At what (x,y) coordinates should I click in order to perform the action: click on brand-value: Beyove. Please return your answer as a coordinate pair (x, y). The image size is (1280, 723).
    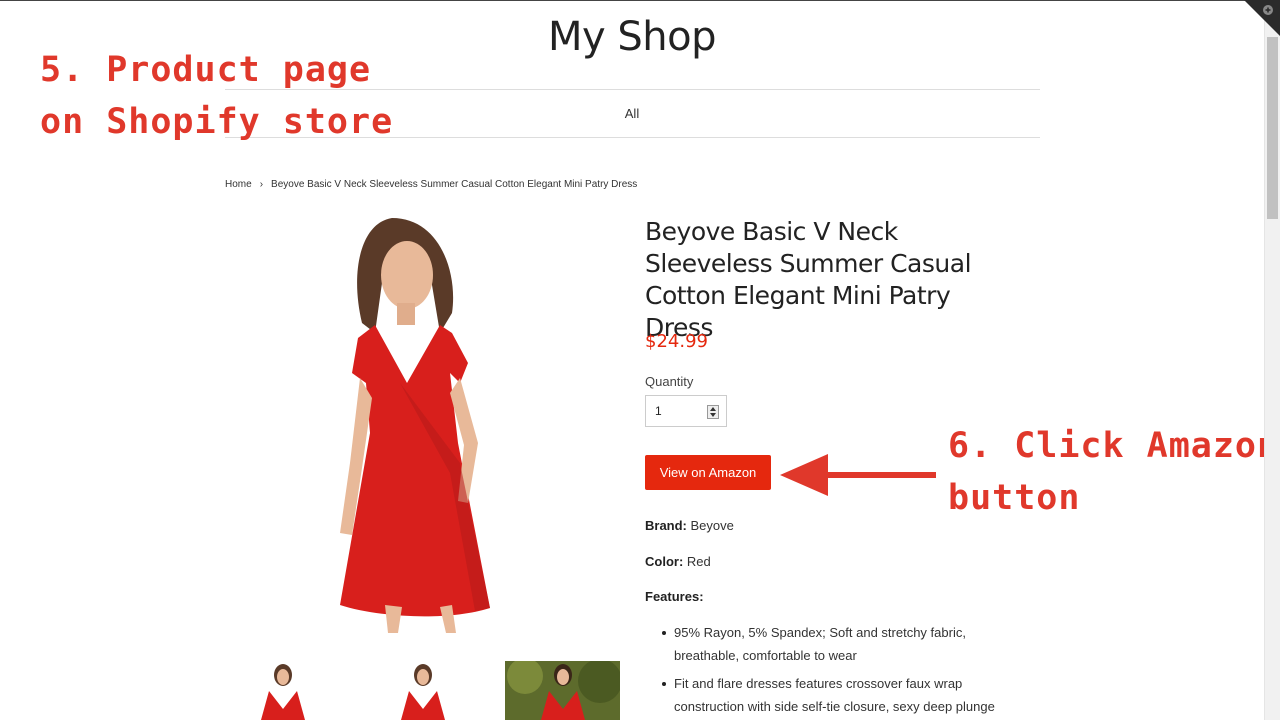
    Looking at the image, I should click on (712, 525).